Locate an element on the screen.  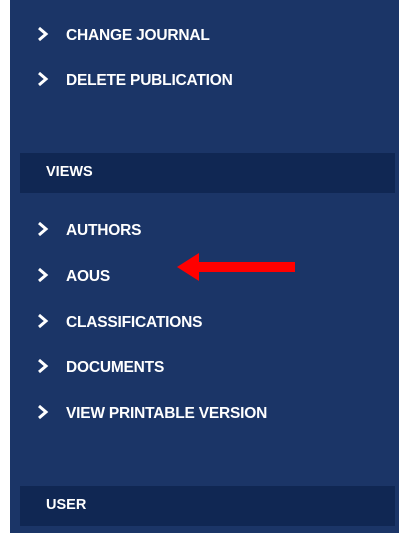
menu-item-view-printable-version: VIEW PRINTABLE VERSION is located at coordinates (204, 413).